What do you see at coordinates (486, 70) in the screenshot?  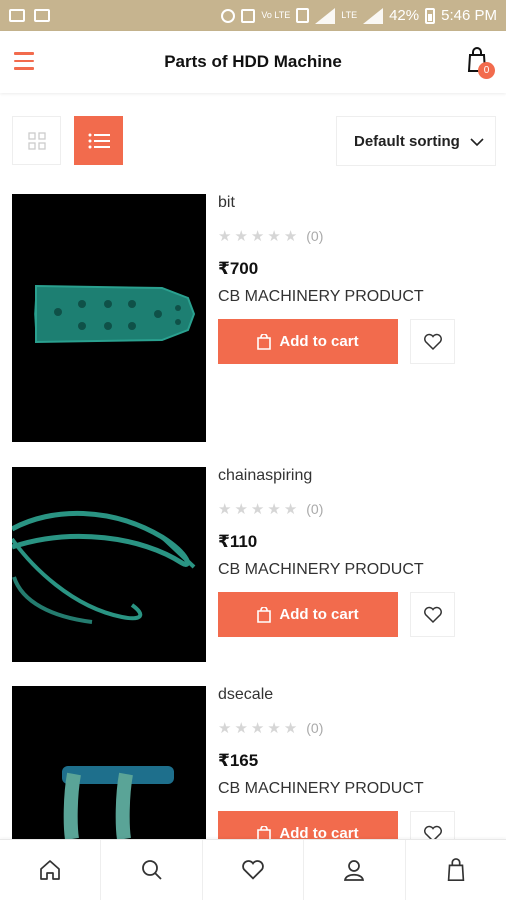 I see `cart-count-badge: 0` at bounding box center [486, 70].